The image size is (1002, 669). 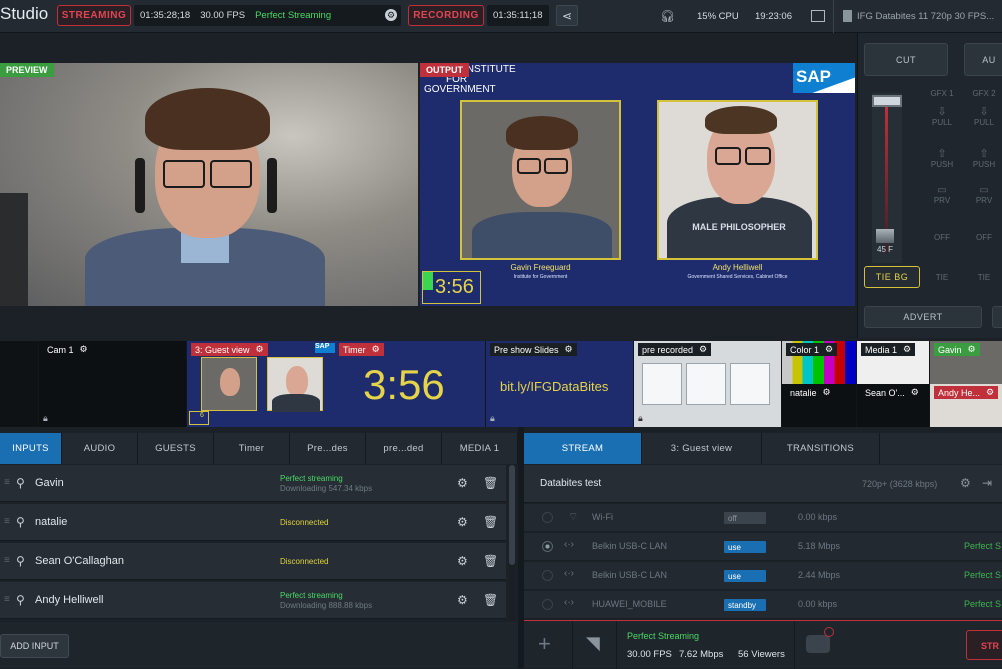 What do you see at coordinates (112, 384) in the screenshot?
I see `source-tile-cam1: Cam 1 ⚙ 🔒︎` at bounding box center [112, 384].